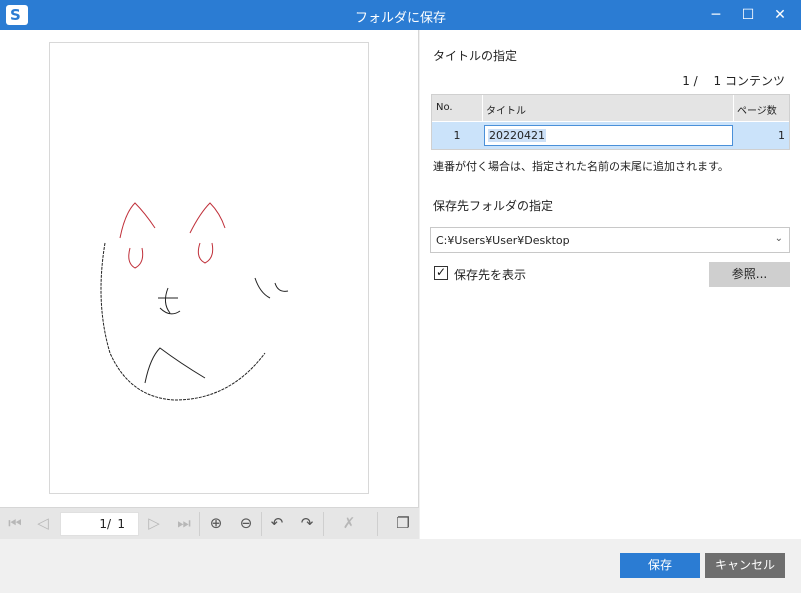 The image size is (801, 593). What do you see at coordinates (194, 301) in the screenshot?
I see `scanned-drawing` at bounding box center [194, 301].